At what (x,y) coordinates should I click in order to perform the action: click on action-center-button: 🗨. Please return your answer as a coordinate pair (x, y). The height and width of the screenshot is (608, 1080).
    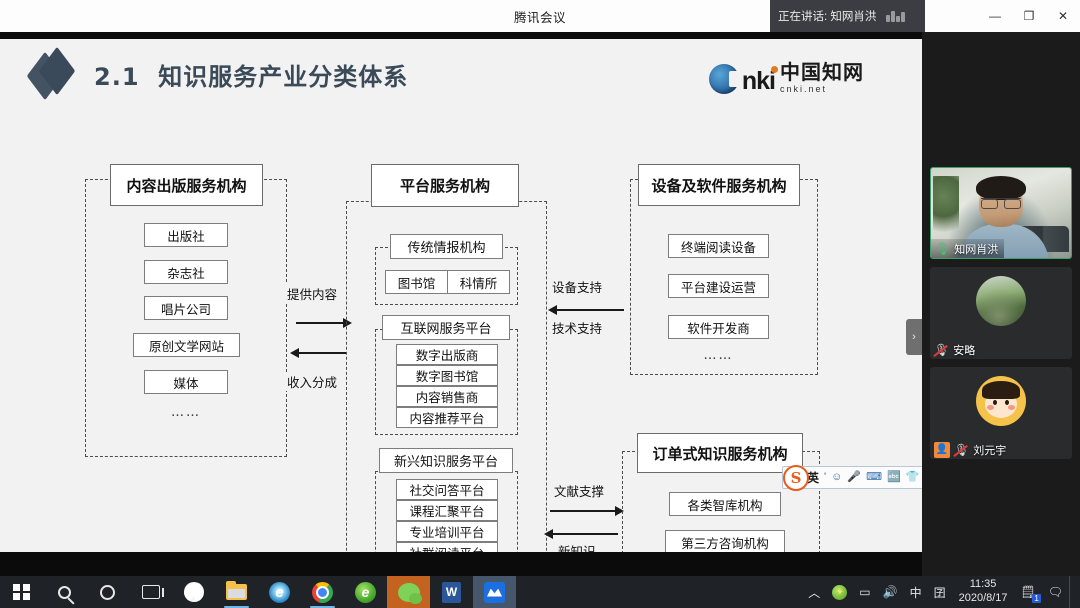
    Looking at the image, I should click on (1055, 592).